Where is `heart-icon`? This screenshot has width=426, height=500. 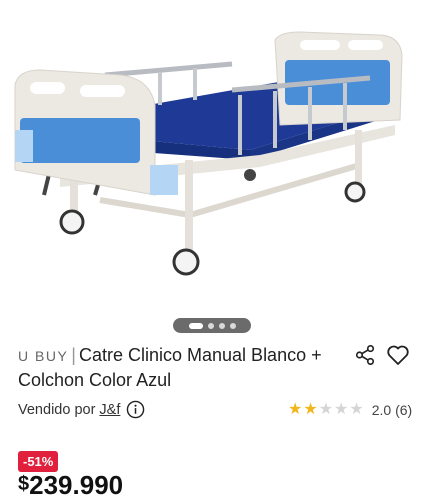 heart-icon is located at coordinates (398, 355).